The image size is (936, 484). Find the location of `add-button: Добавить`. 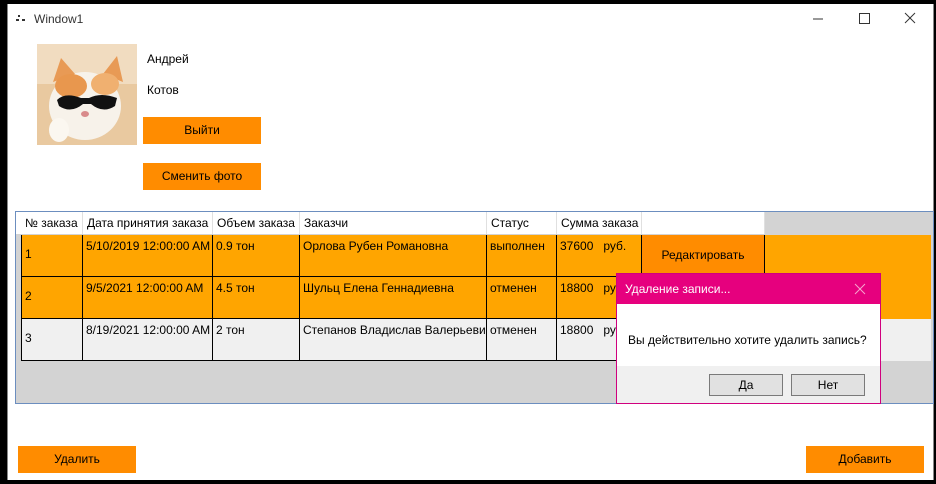

add-button: Добавить is located at coordinates (865, 459).